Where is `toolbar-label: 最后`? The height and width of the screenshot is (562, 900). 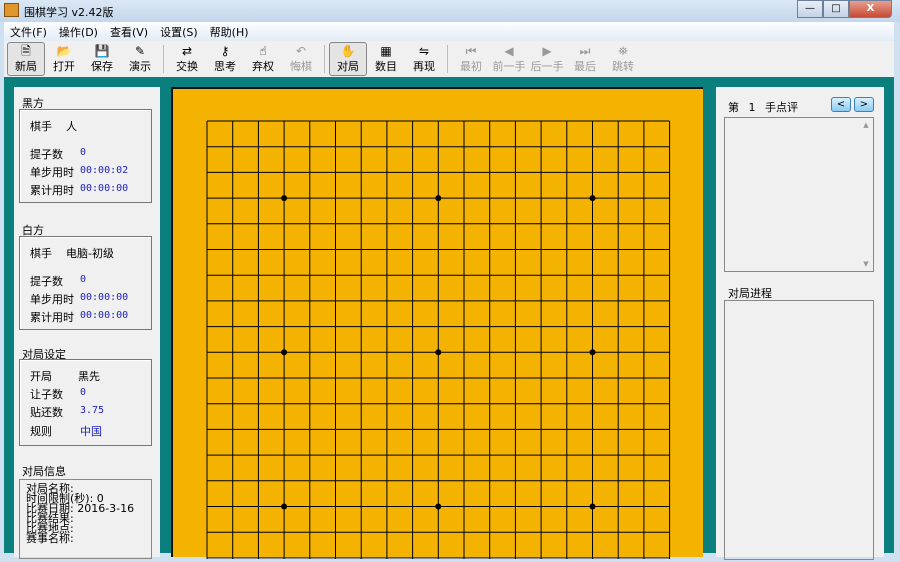 toolbar-label: 最后 is located at coordinates (585, 66).